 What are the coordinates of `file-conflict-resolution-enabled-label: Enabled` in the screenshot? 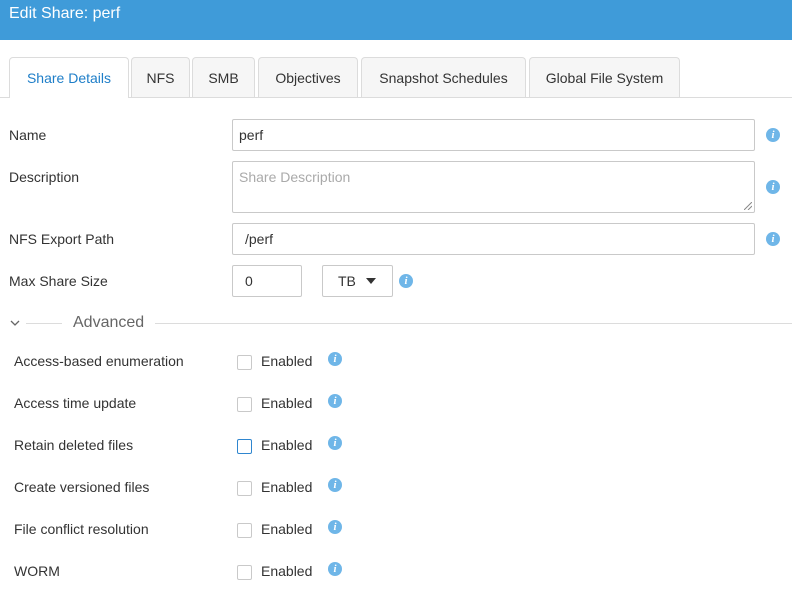 It's located at (286, 529).